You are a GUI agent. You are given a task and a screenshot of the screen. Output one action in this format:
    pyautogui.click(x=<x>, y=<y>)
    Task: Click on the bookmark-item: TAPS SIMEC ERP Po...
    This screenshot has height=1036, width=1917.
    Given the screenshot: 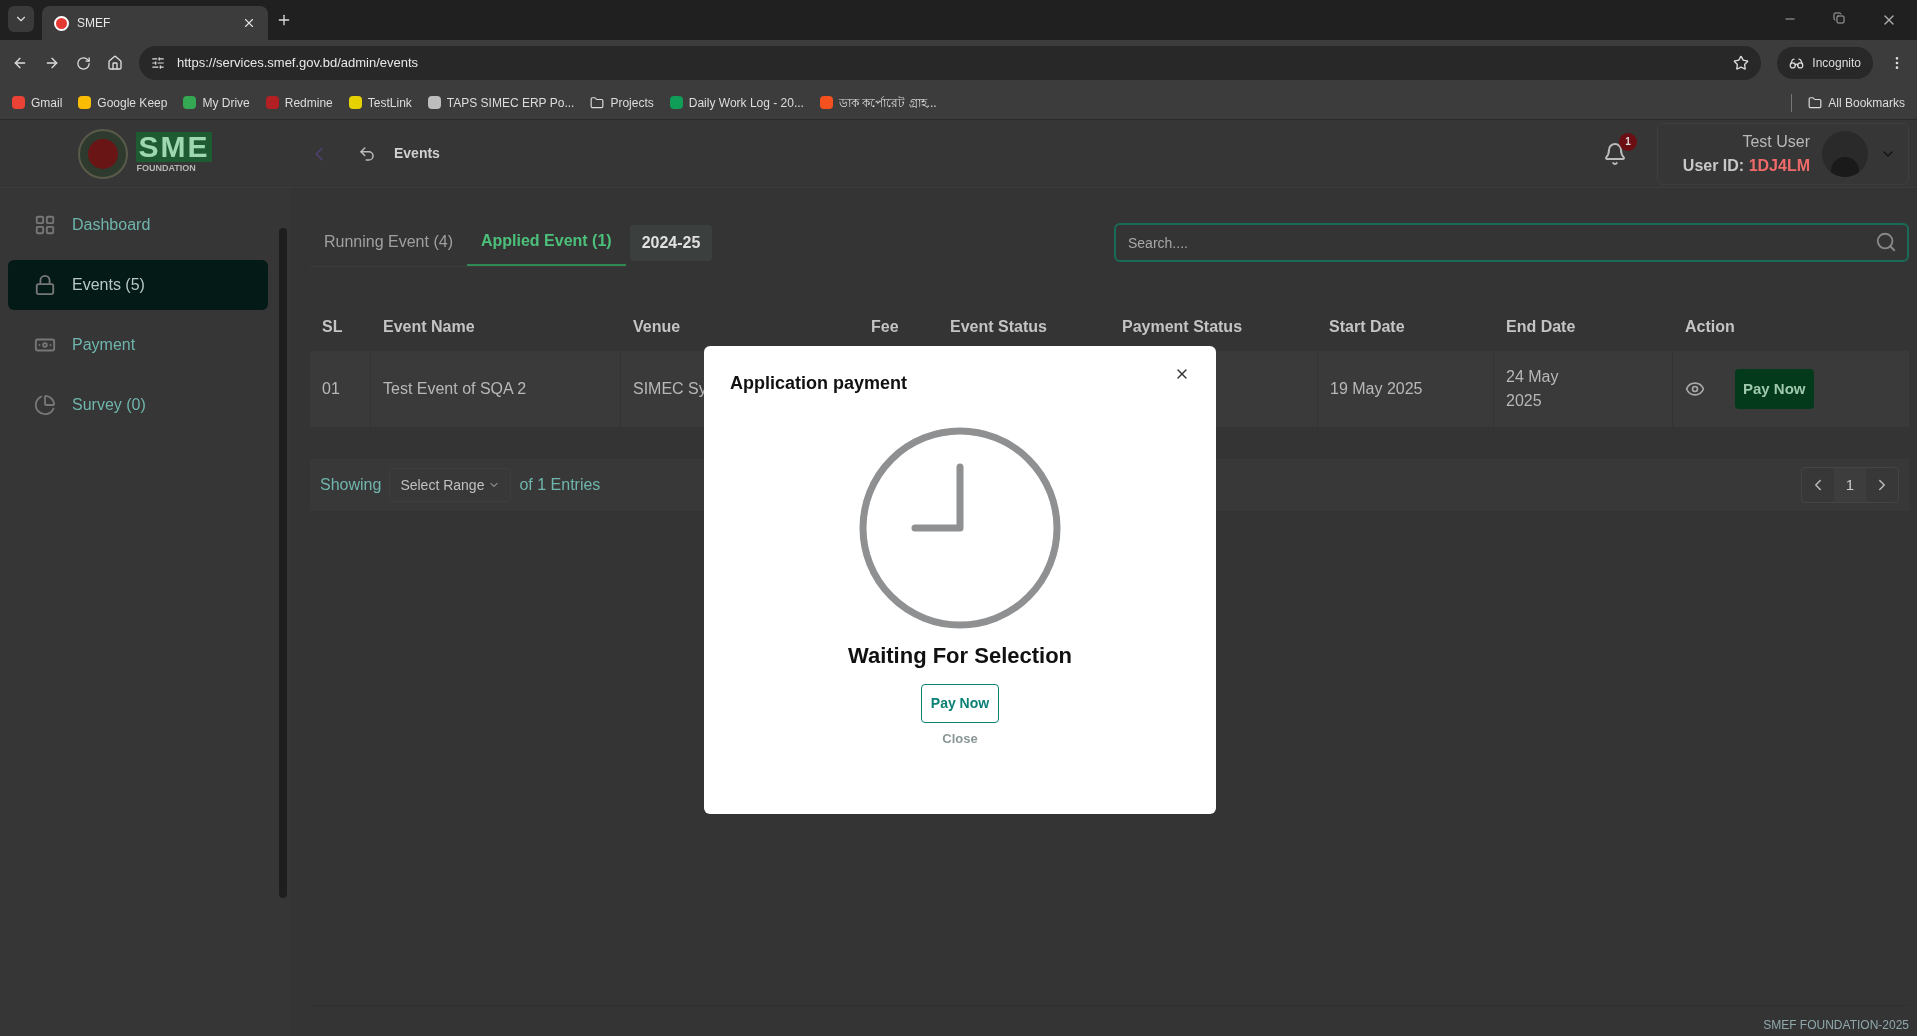 What is the action you would take?
    pyautogui.click(x=501, y=102)
    